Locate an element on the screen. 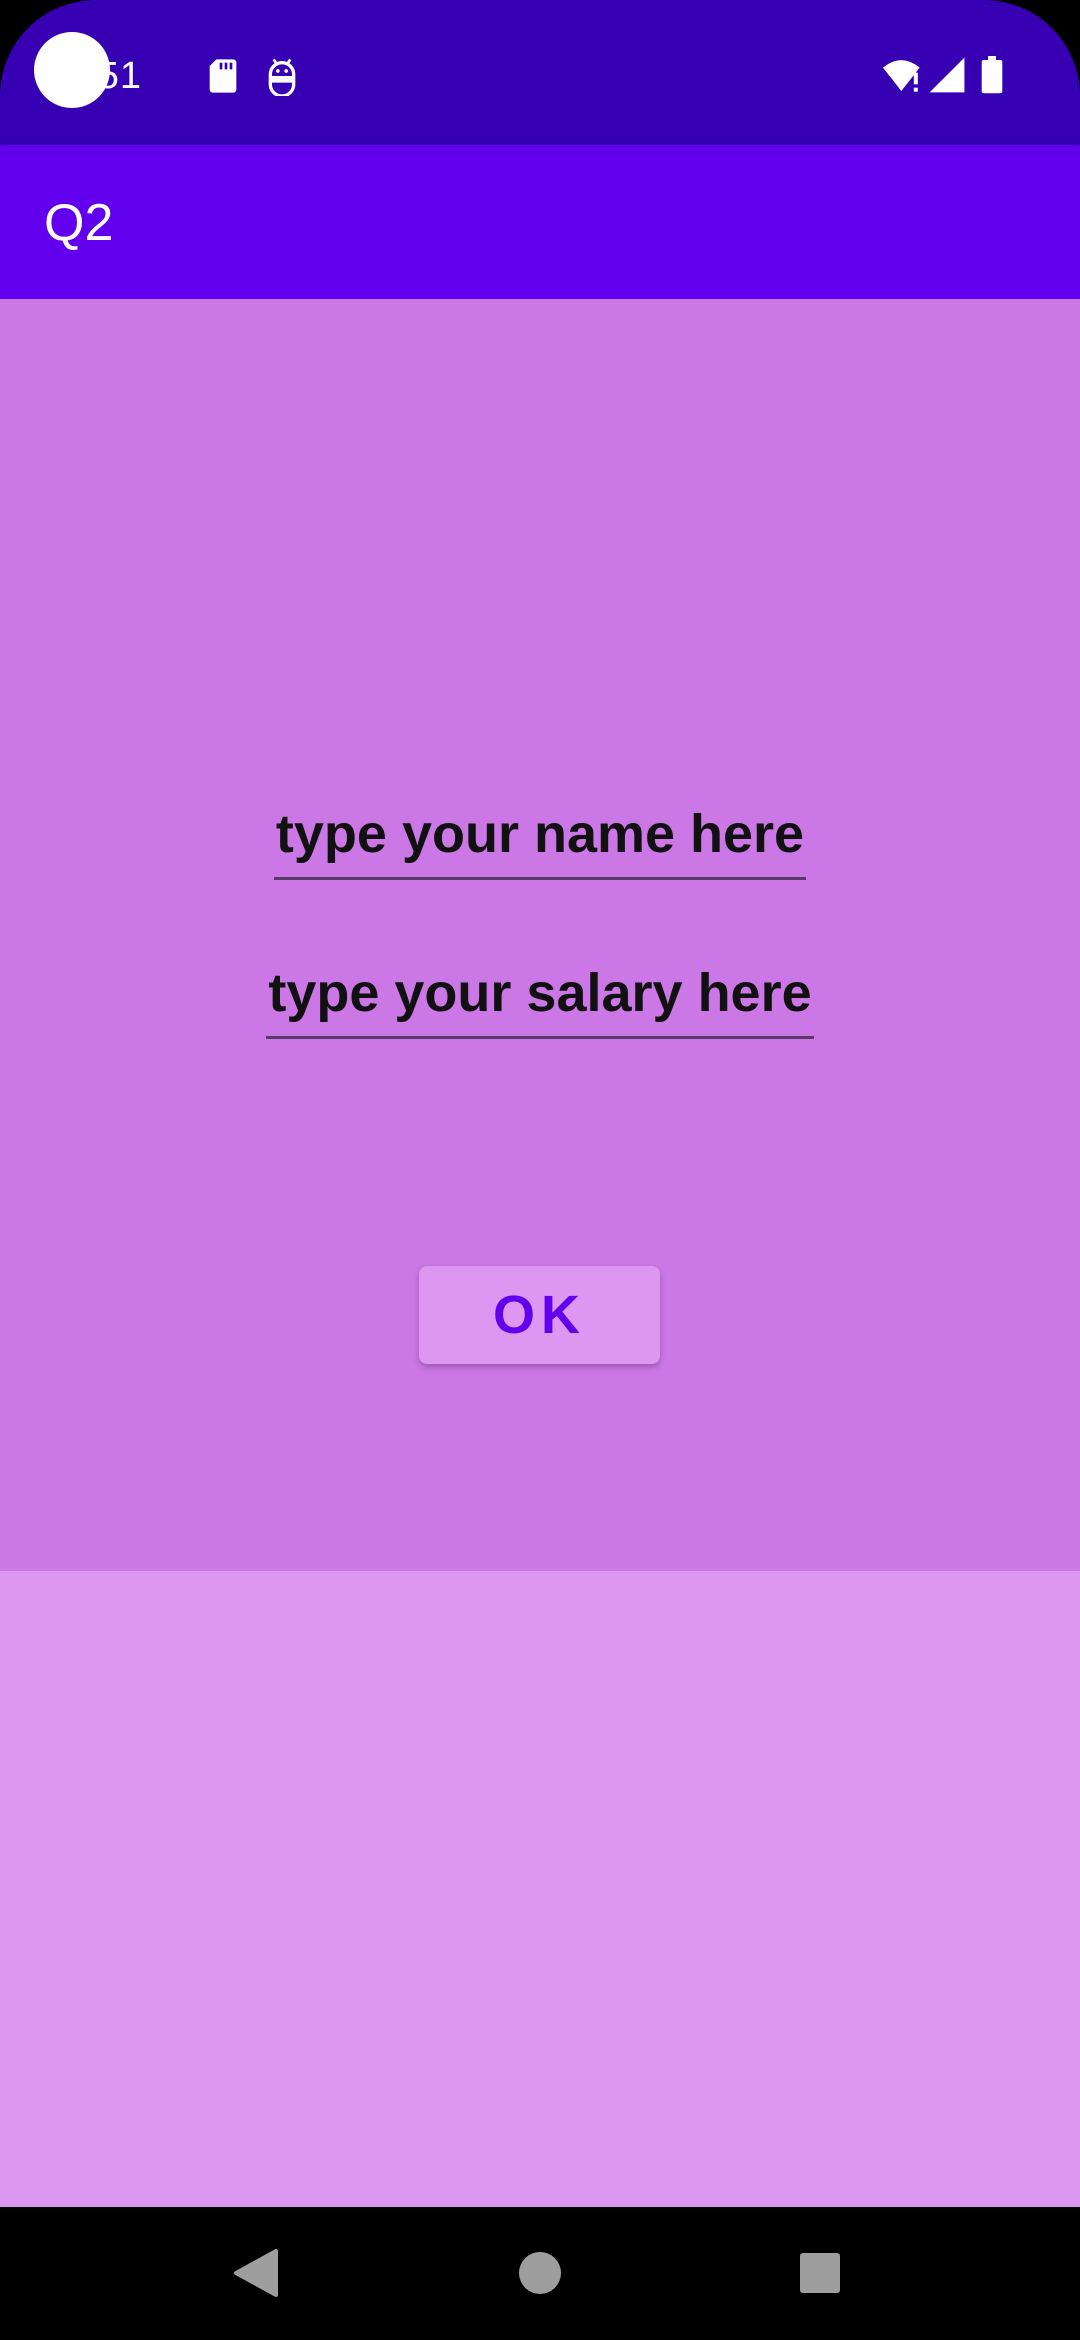 The height and width of the screenshot is (2340, 1080). ok-button: OK is located at coordinates (539, 1315).